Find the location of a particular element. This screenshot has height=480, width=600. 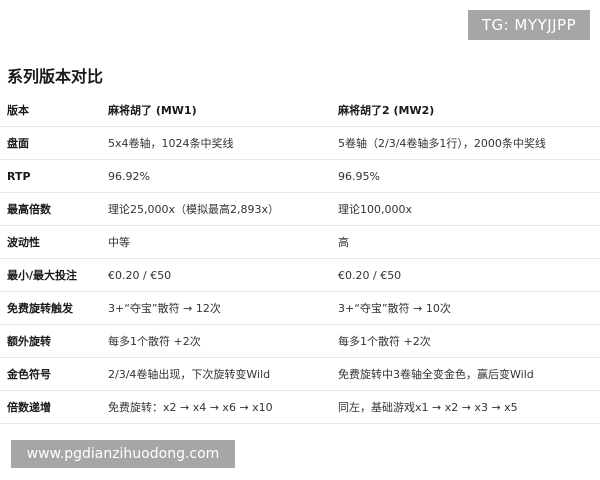

row-label: 免费旋转触发 is located at coordinates (54, 308).